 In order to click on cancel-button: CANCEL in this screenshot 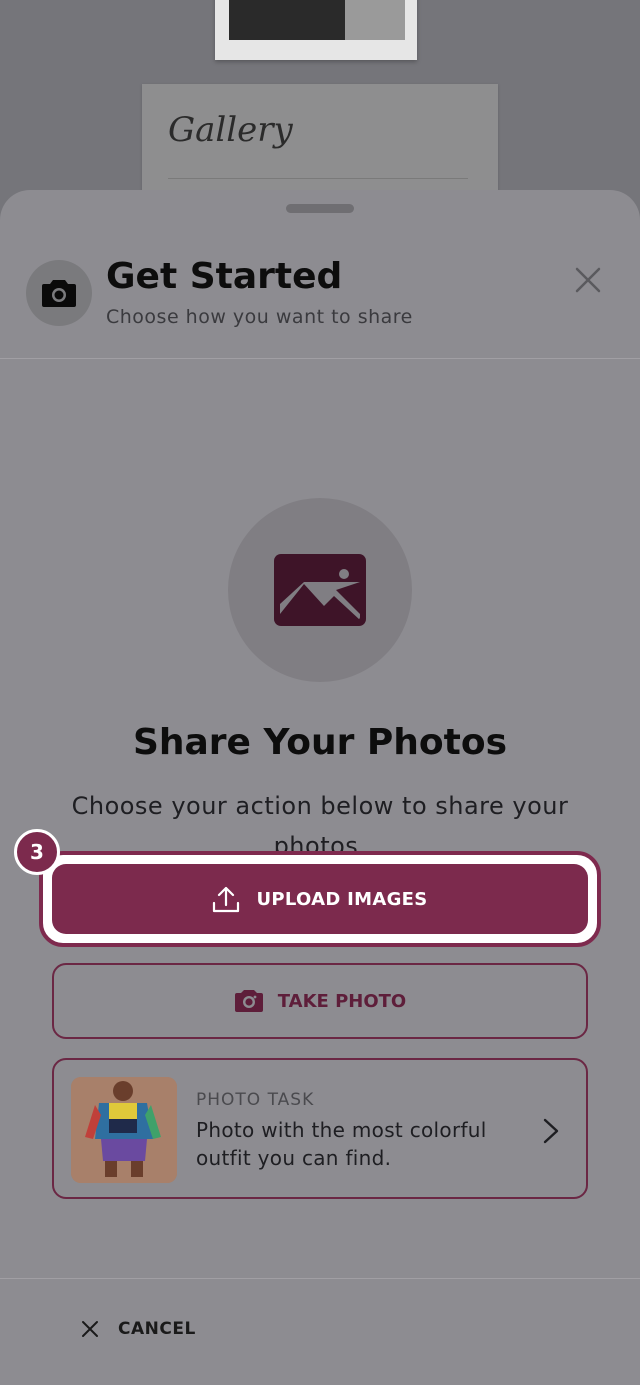, I will do `click(138, 1329)`.